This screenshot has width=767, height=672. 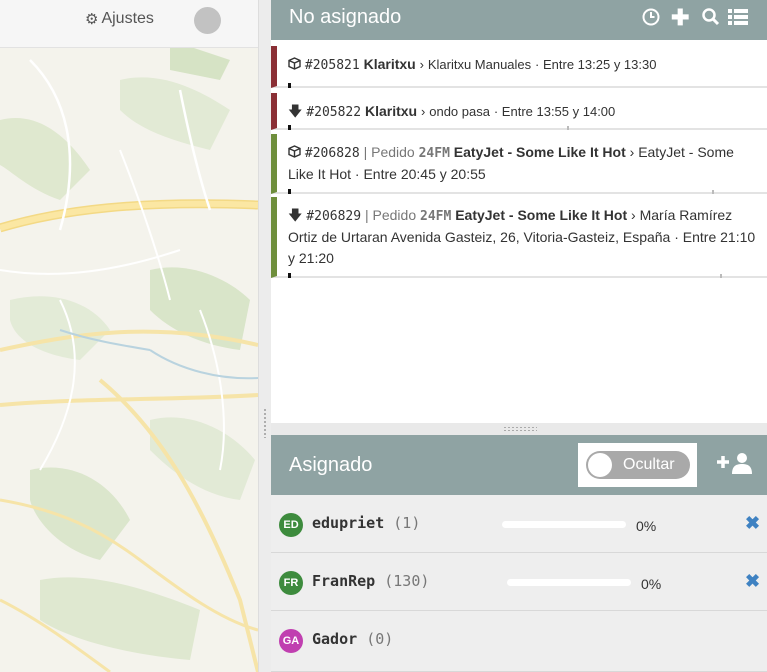 What do you see at coordinates (291, 525) in the screenshot?
I see `avatar: ED` at bounding box center [291, 525].